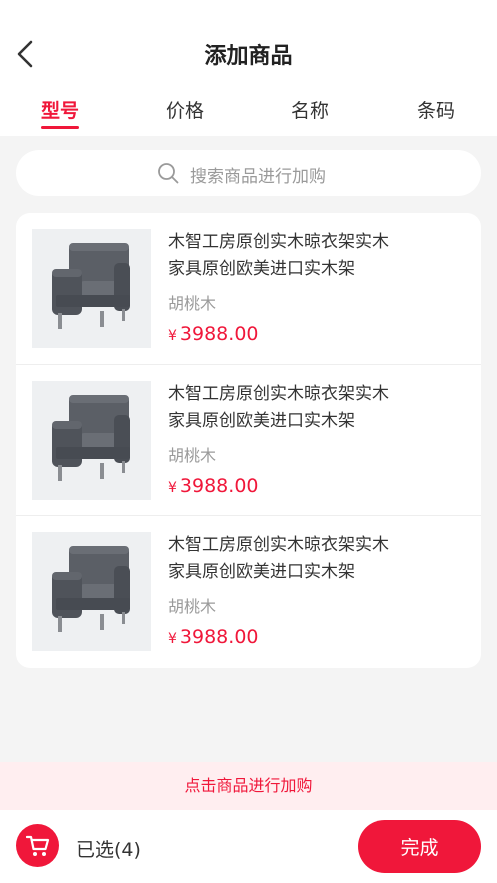  I want to click on search-input: 搜索商品进行加购, so click(248, 173).